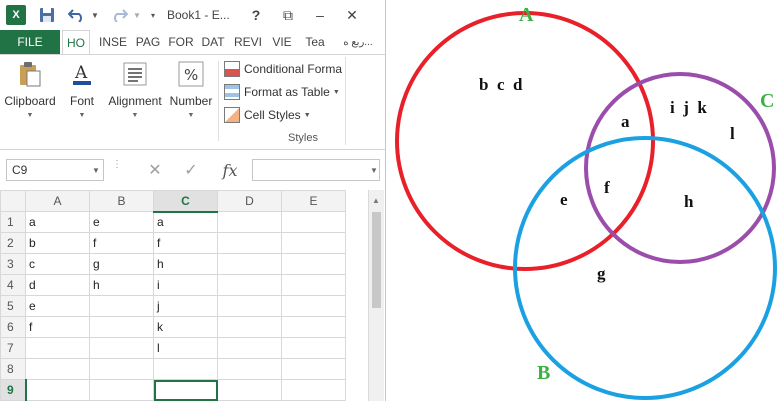 The height and width of the screenshot is (401, 784). Describe the element at coordinates (13, 264) in the screenshot. I see `row-header: 3` at that location.